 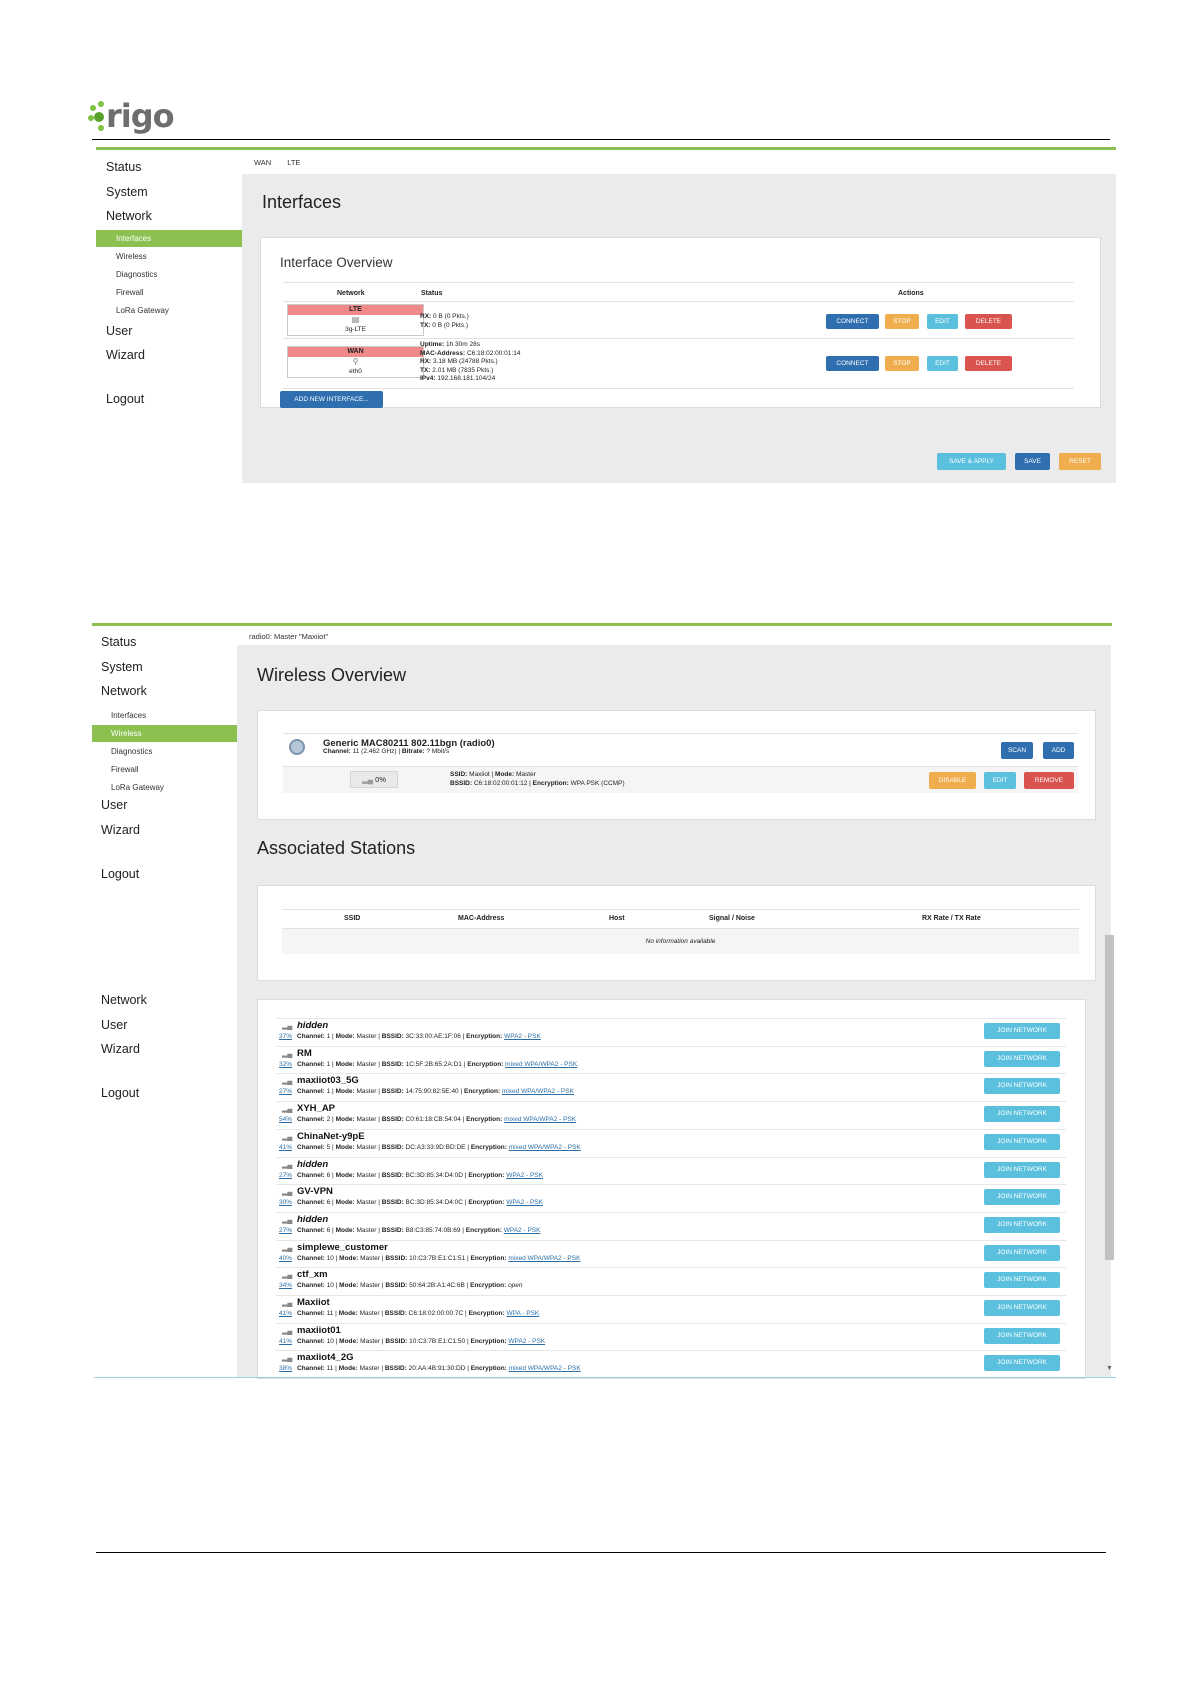 What do you see at coordinates (315, 1192) in the screenshot?
I see `network-ssid: GV-VPN` at bounding box center [315, 1192].